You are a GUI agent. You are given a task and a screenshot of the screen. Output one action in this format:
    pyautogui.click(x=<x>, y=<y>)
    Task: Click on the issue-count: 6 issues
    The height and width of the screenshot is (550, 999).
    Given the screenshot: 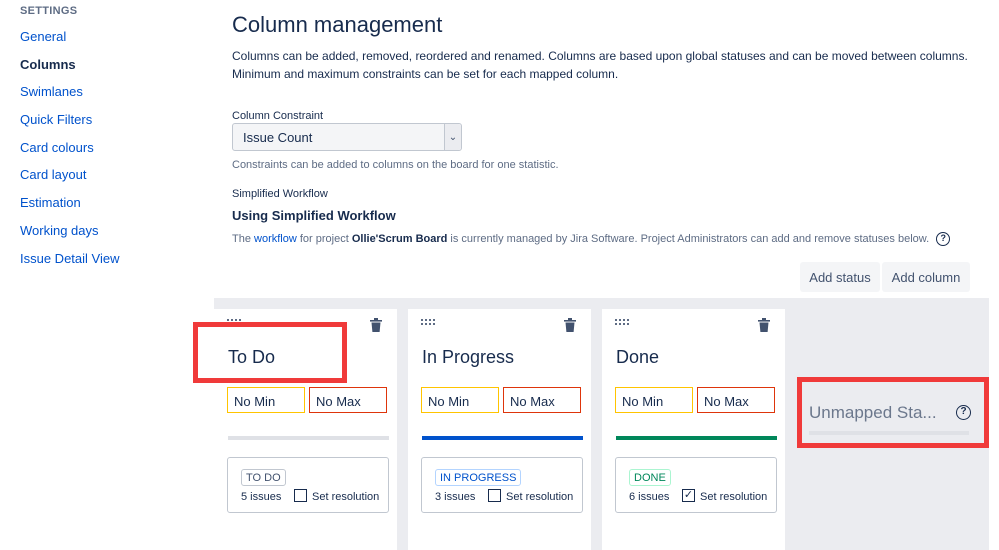 What is the action you would take?
    pyautogui.click(x=649, y=497)
    